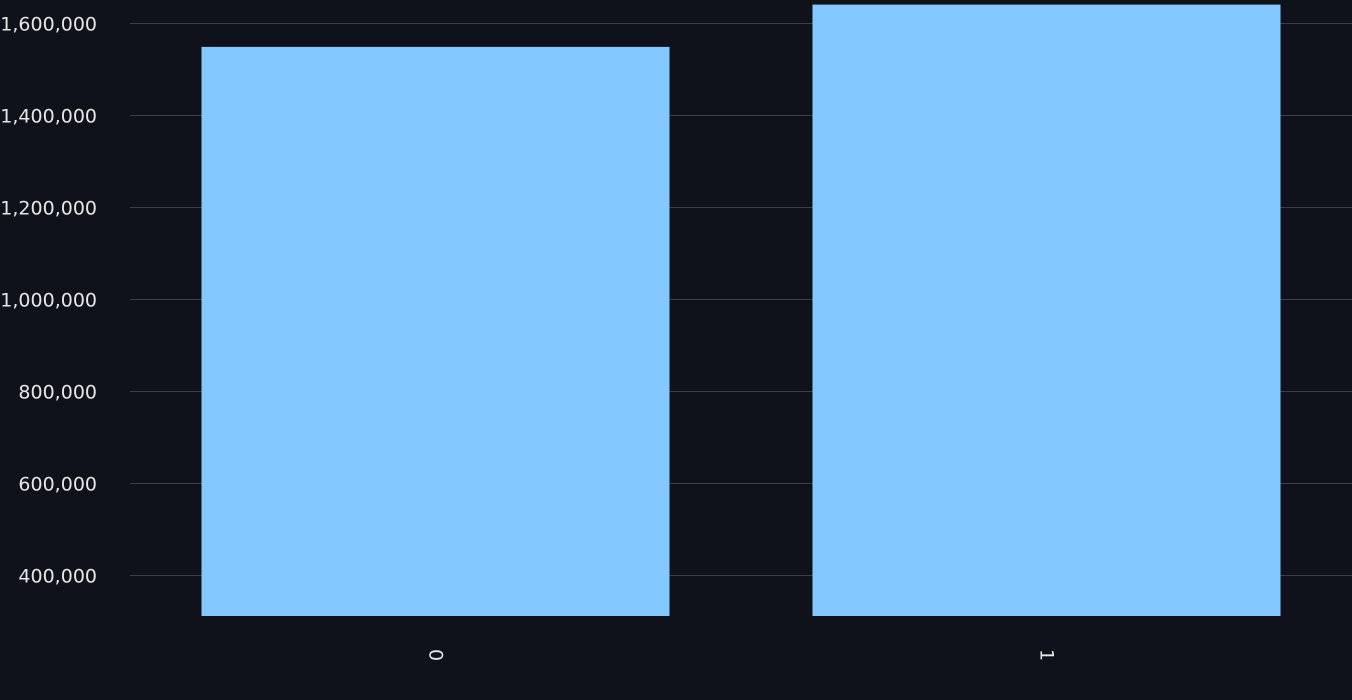 Image resolution: width=1352 pixels, height=700 pixels. I want to click on y-tick-label: 600,000, so click(57, 485).